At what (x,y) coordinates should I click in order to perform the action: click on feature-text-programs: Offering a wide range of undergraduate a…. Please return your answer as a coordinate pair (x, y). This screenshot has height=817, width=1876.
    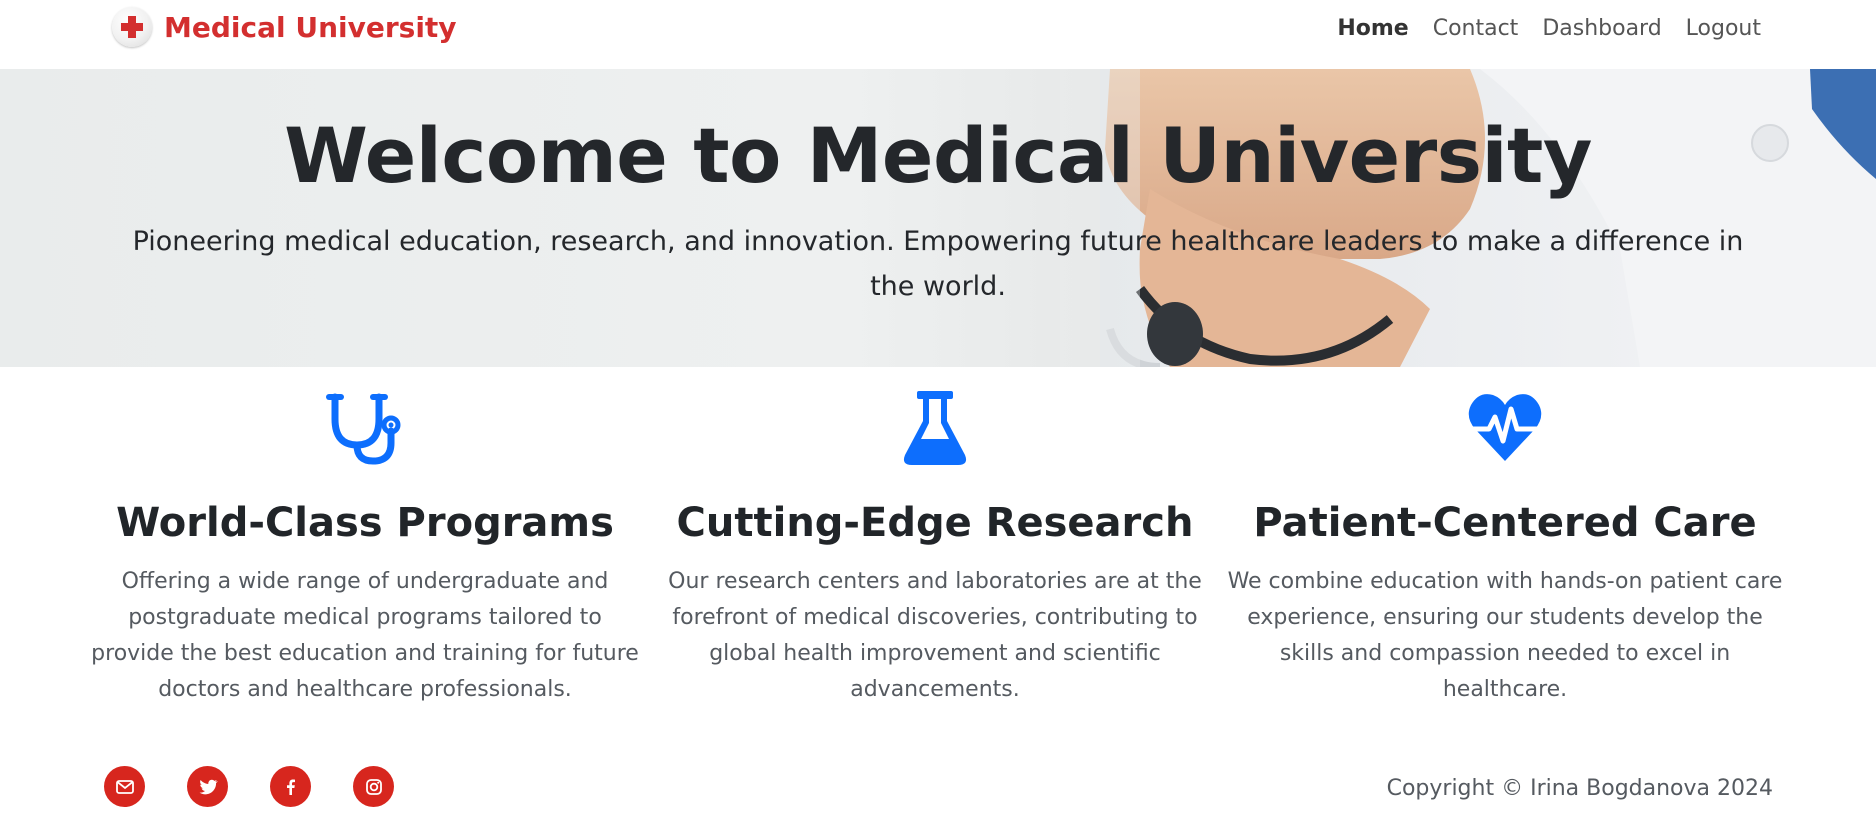
    Looking at the image, I should click on (365, 635).